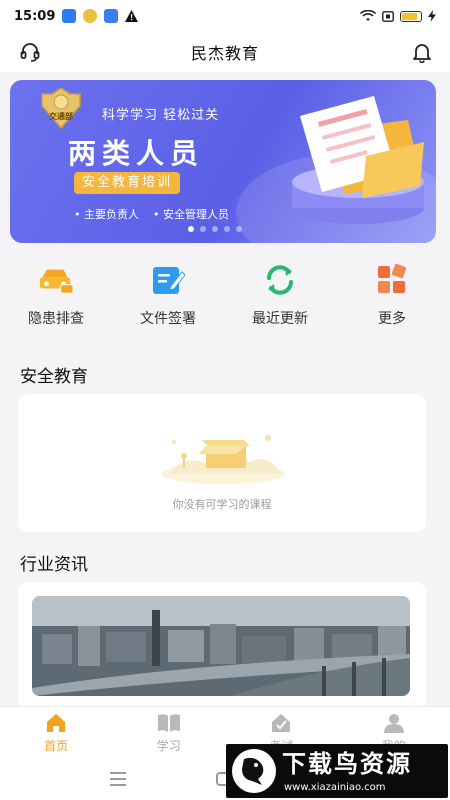 This screenshot has width=450, height=800. Describe the element at coordinates (136, 153) in the screenshot. I see `banner-headline: 两类人员` at that location.